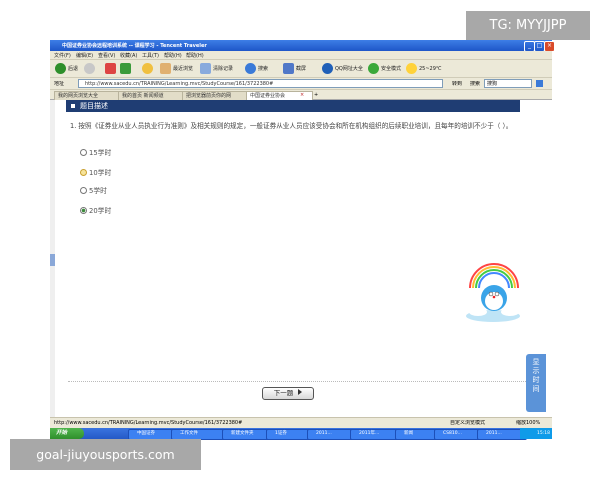  Describe the element at coordinates (528, 423) in the screenshot. I see `zoom-level: 缩放100%` at that location.